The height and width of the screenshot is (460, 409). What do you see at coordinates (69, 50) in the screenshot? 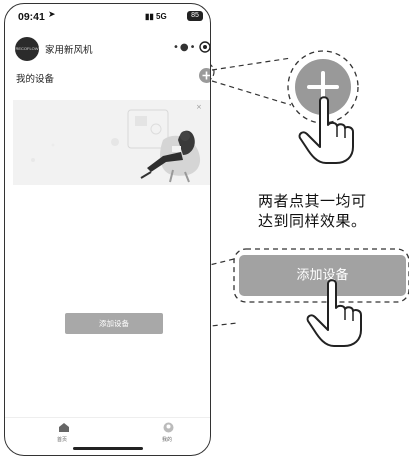
I see `app-name: 家用新风机` at bounding box center [69, 50].